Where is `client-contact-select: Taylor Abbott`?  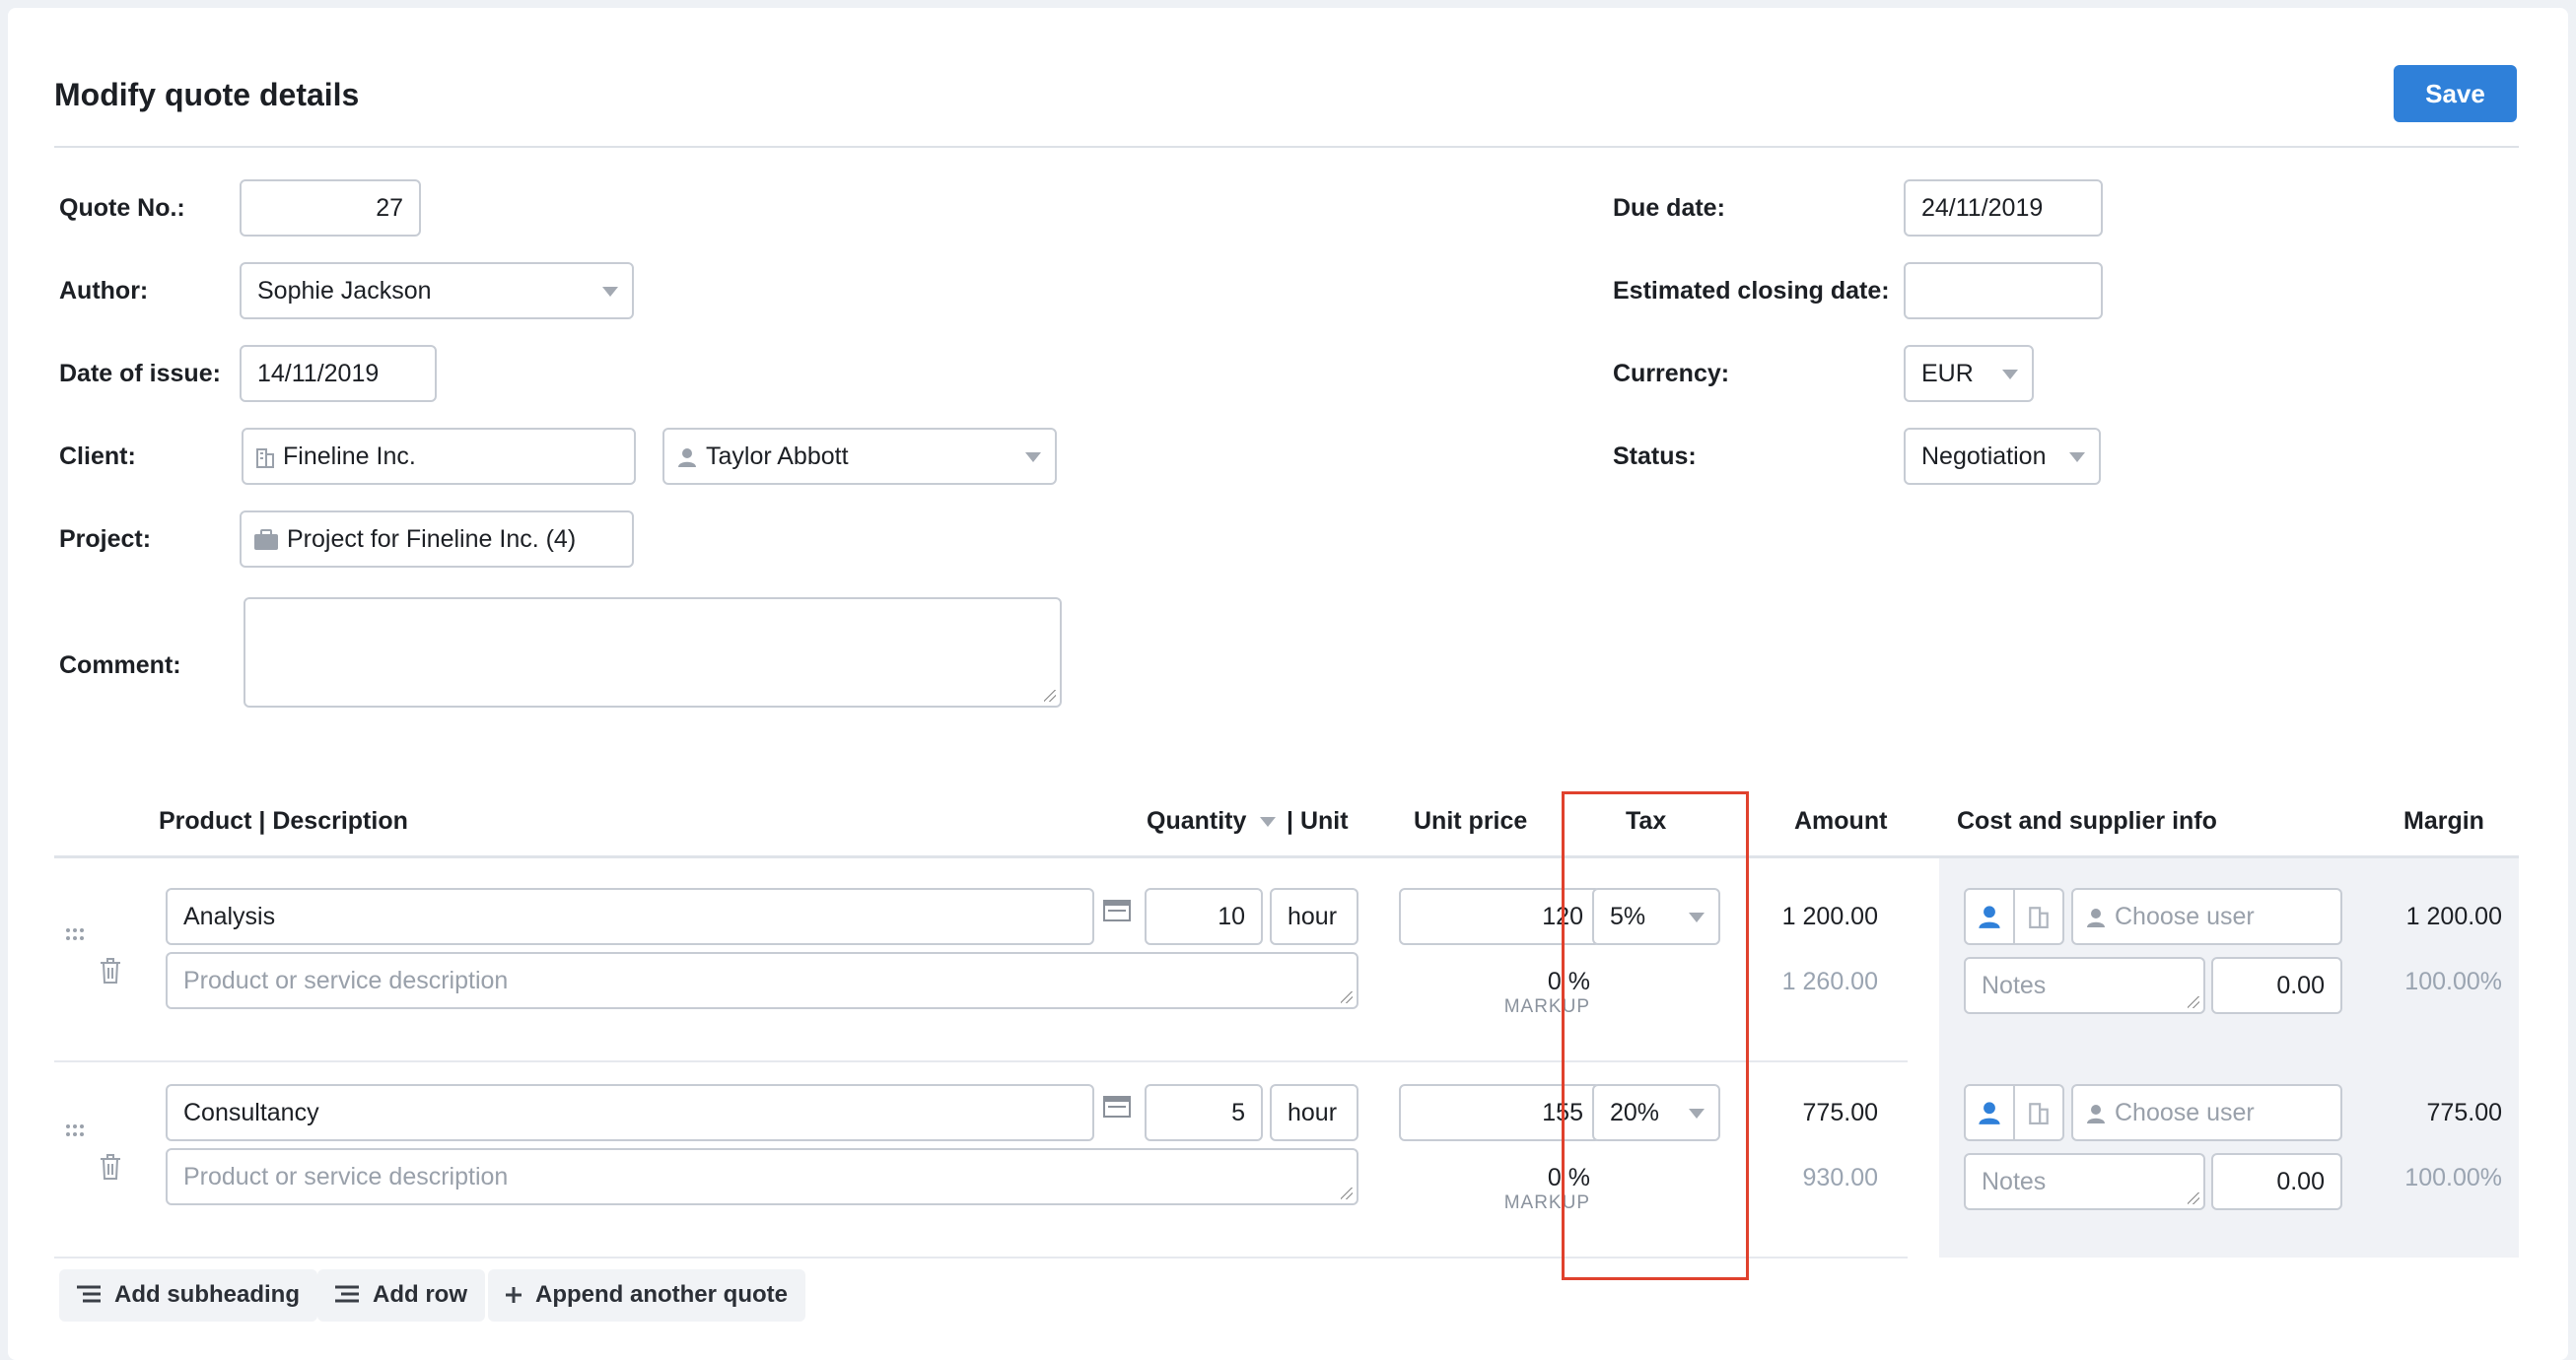
client-contact-select: Taylor Abbott is located at coordinates (859, 456).